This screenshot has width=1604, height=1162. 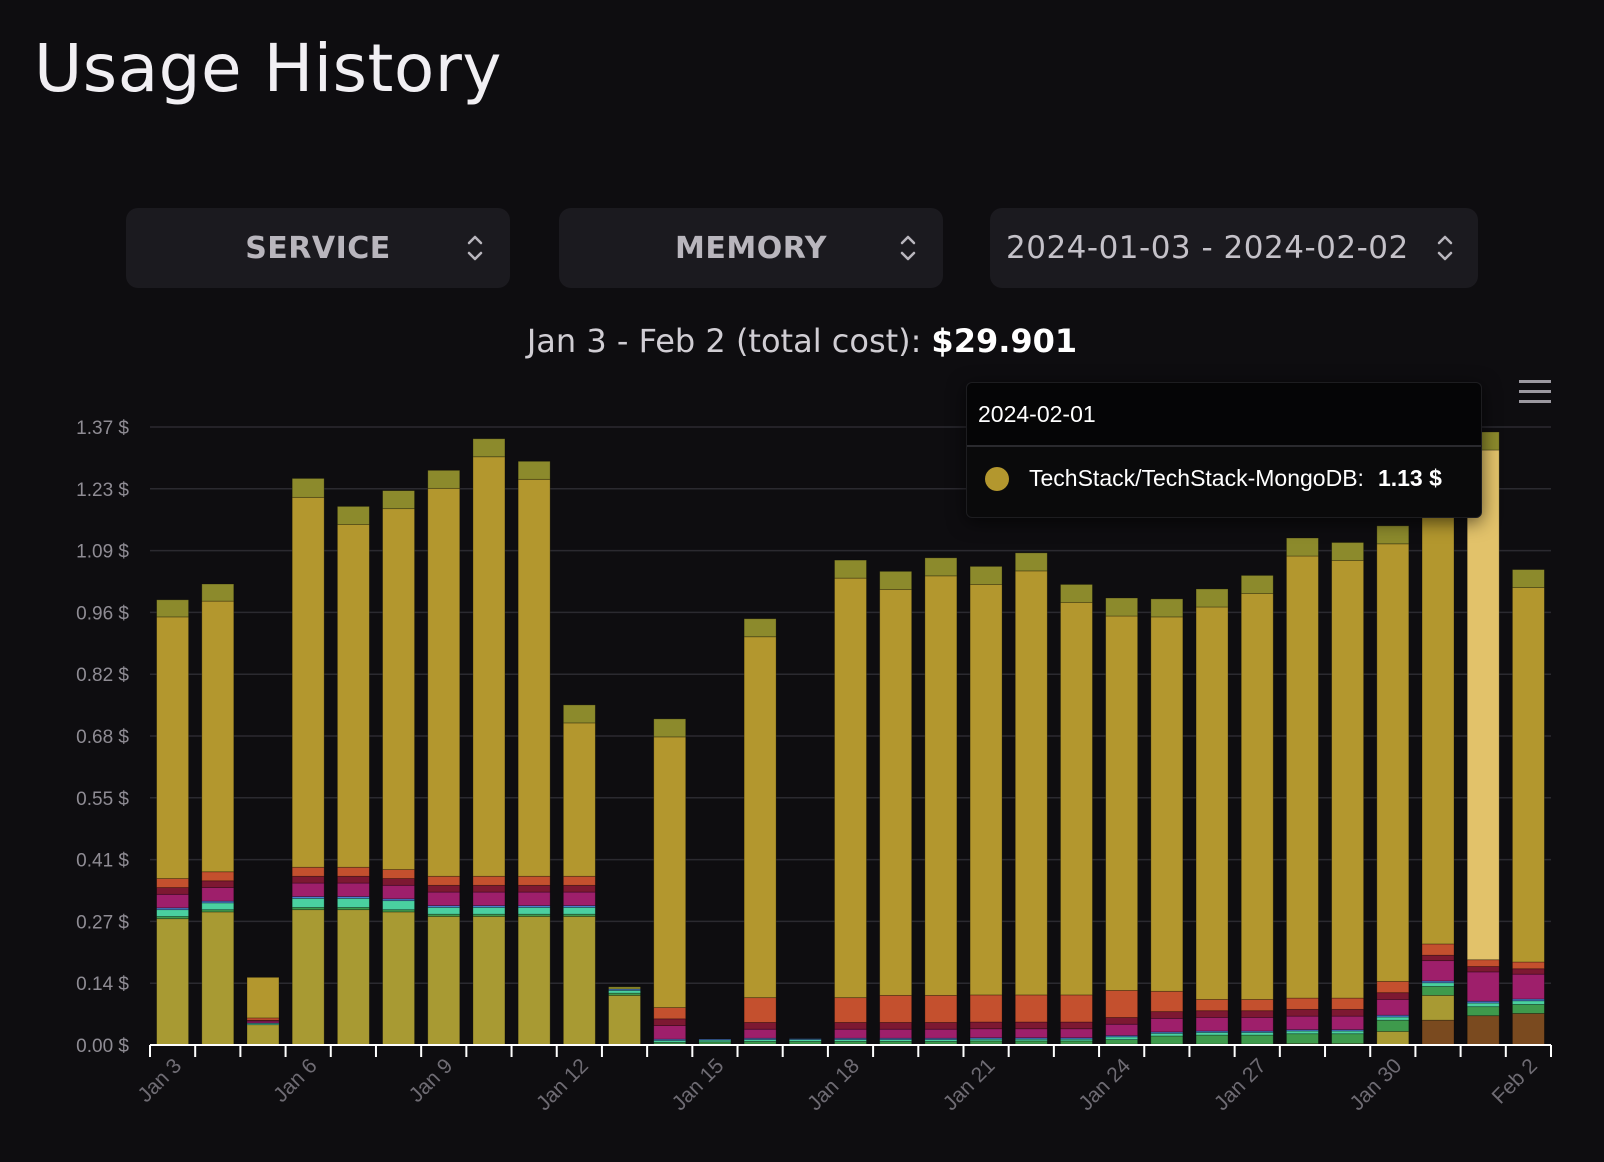 I want to click on tooltip-series-value: 1.13 $, so click(x=1409, y=478).